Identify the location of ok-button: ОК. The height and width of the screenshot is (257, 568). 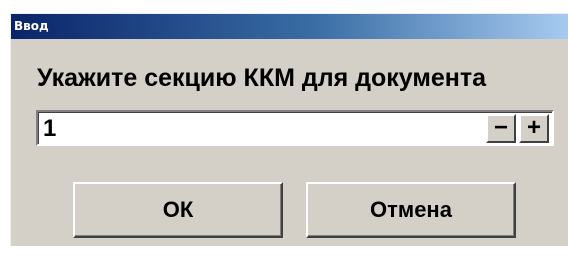
(178, 210).